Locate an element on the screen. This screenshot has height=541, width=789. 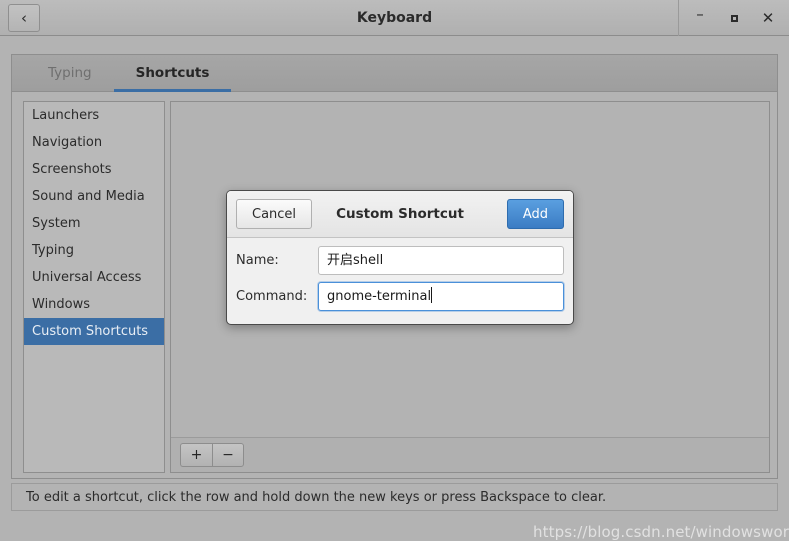
name-row: Name: 开启shell is located at coordinates (400, 260).